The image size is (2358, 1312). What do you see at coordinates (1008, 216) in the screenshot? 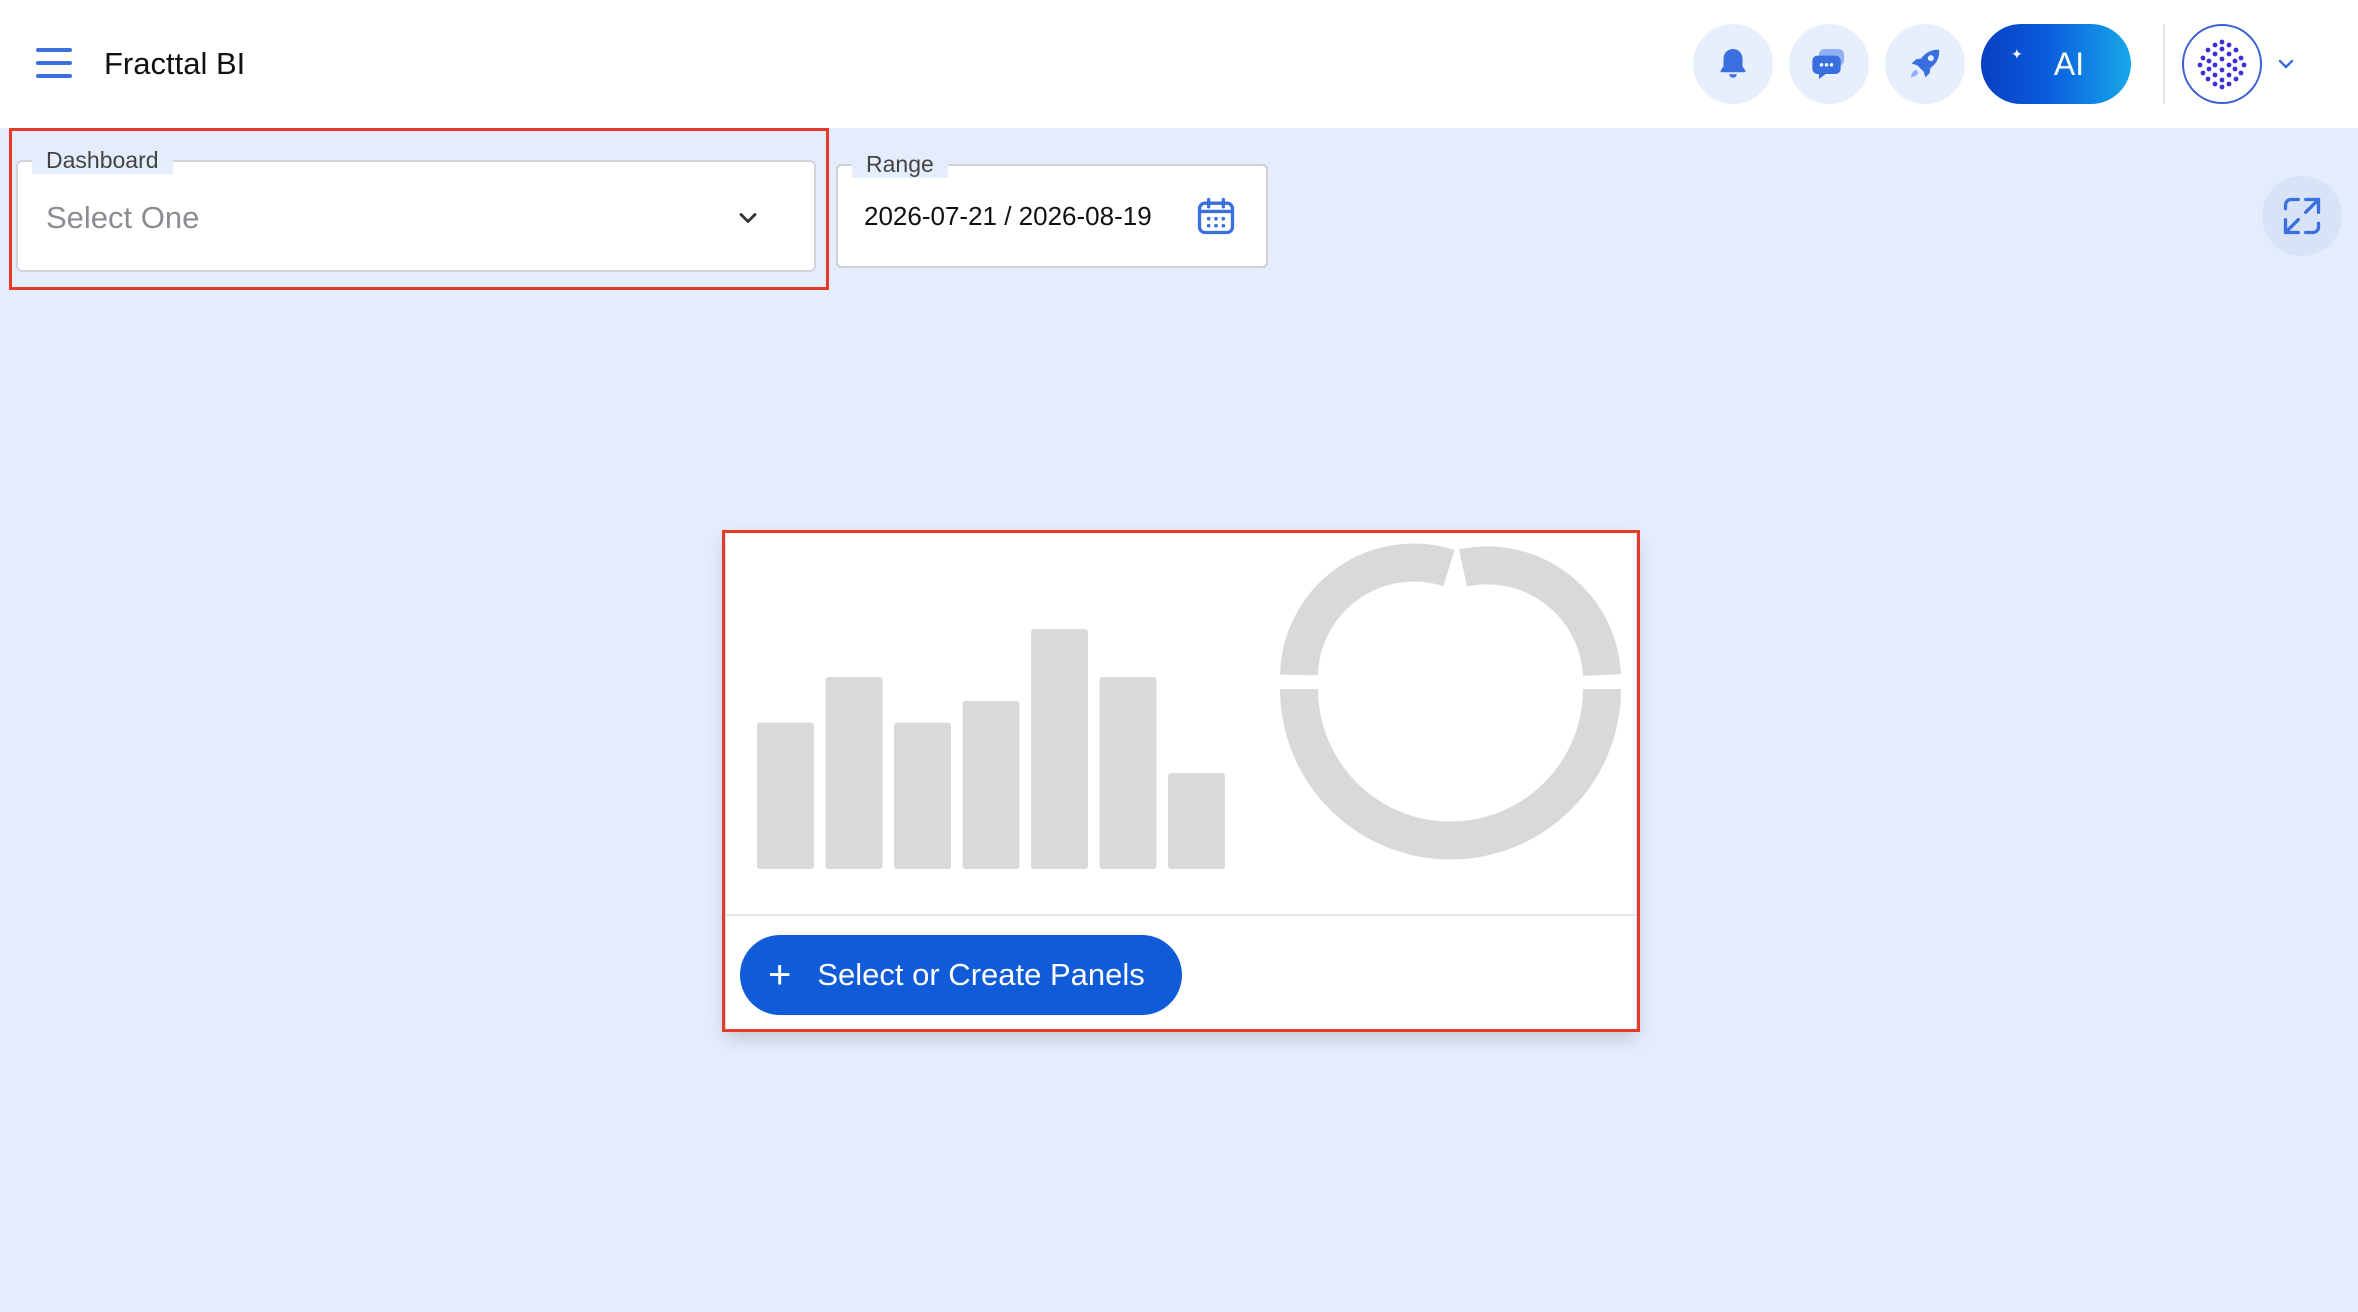
I see `date-range-value: 2026-07-21 / 2026-08-19` at bounding box center [1008, 216].